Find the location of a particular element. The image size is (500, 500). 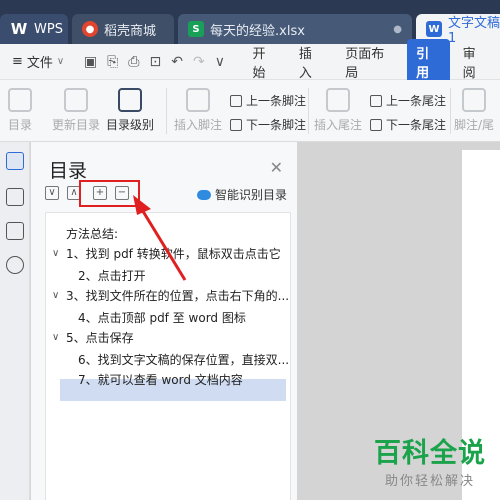

file-menu: ≡ 文件 ∨ is located at coordinates (38, 61).